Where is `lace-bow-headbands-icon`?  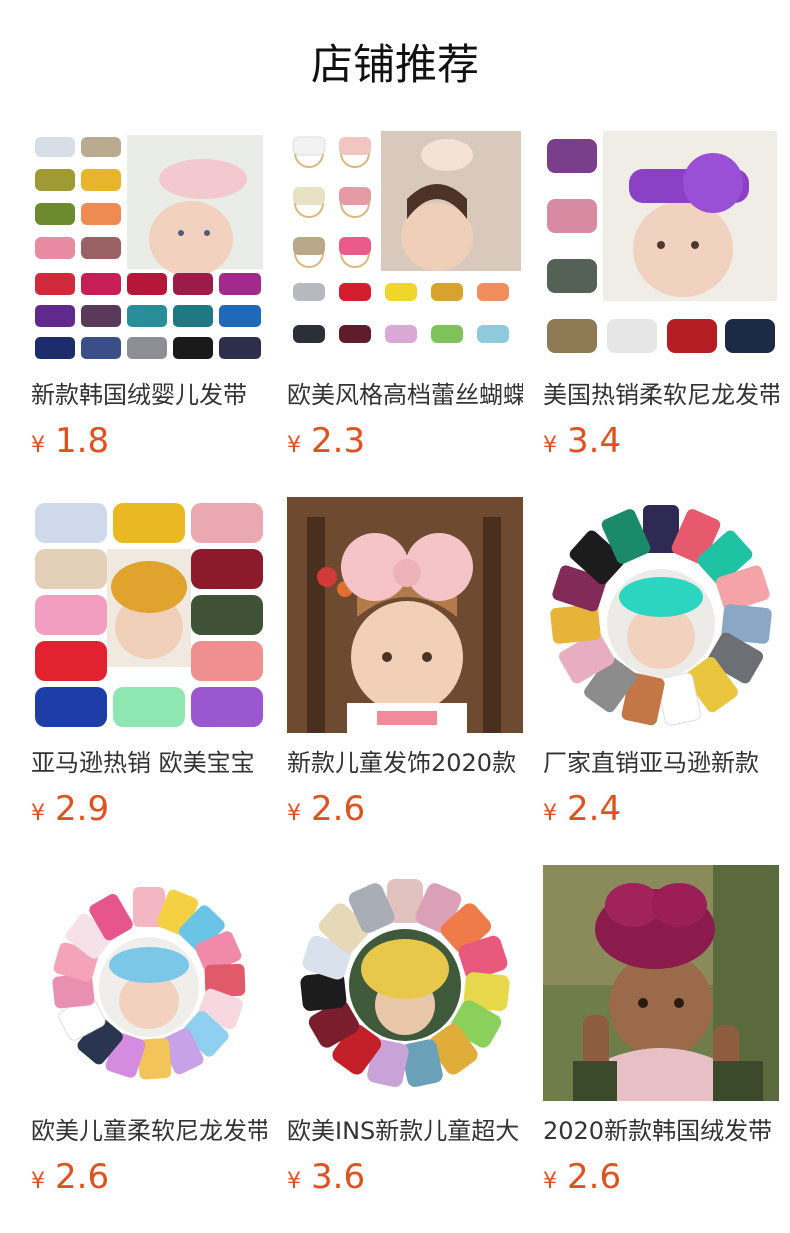
lace-bow-headbands-icon is located at coordinates (405, 247).